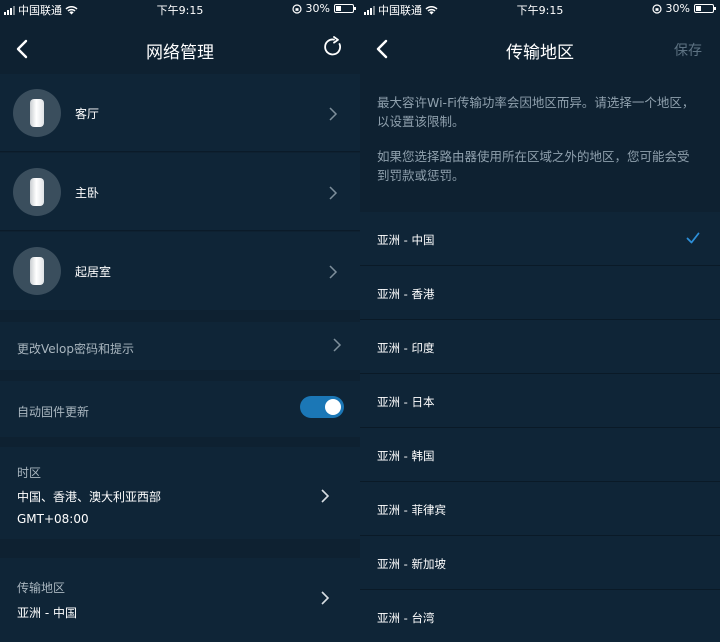  I want to click on change-password-row: 更改Velop密码和提示, so click(180, 346).